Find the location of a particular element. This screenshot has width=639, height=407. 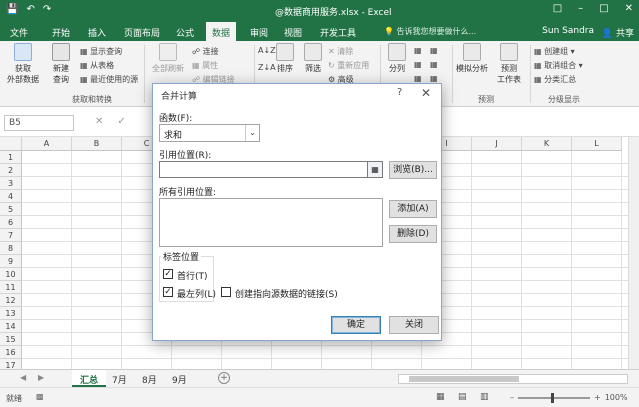

function-select: 求和 ⌄ is located at coordinates (209, 133).